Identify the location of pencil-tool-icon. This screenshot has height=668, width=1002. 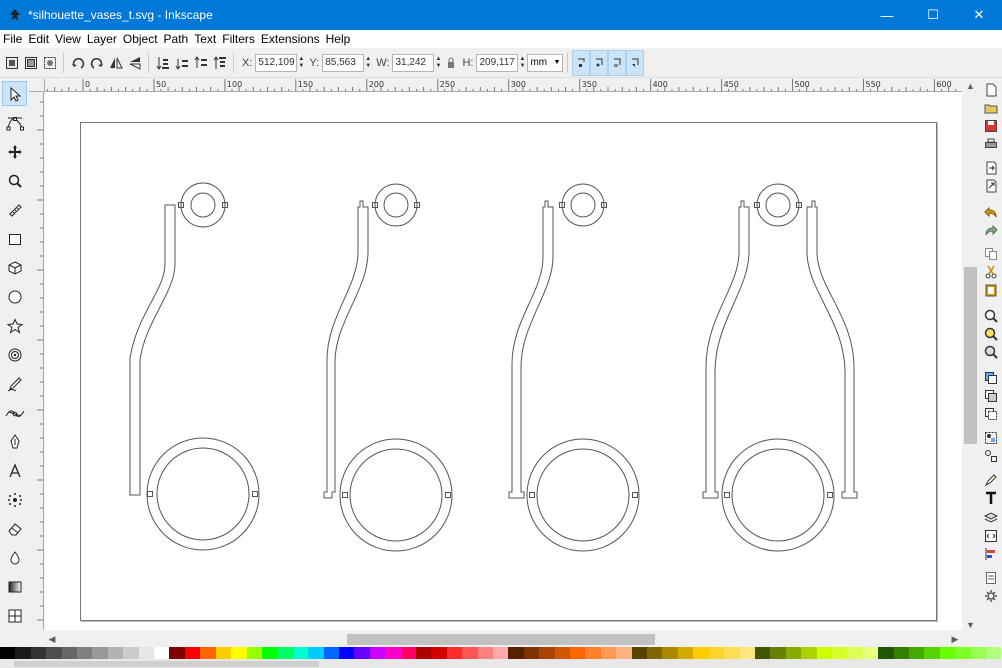
(14, 383).